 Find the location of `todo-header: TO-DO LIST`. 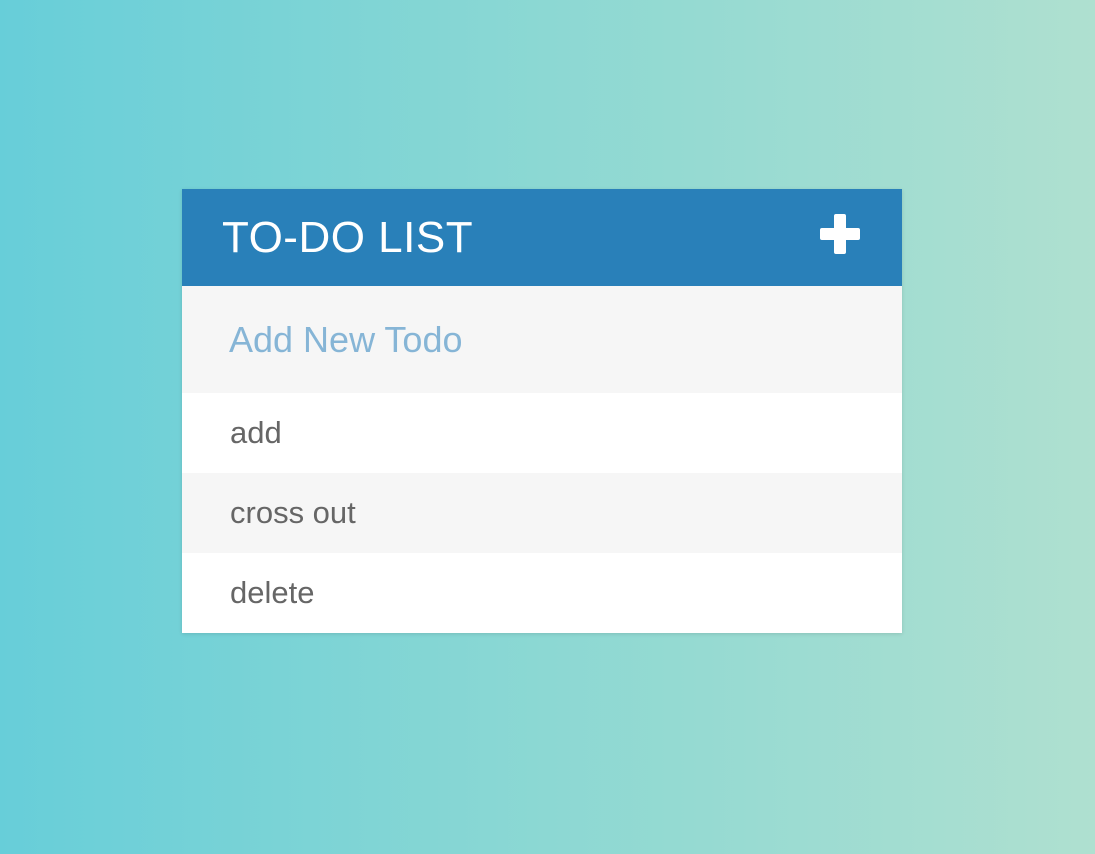

todo-header: TO-DO LIST is located at coordinates (542, 237).